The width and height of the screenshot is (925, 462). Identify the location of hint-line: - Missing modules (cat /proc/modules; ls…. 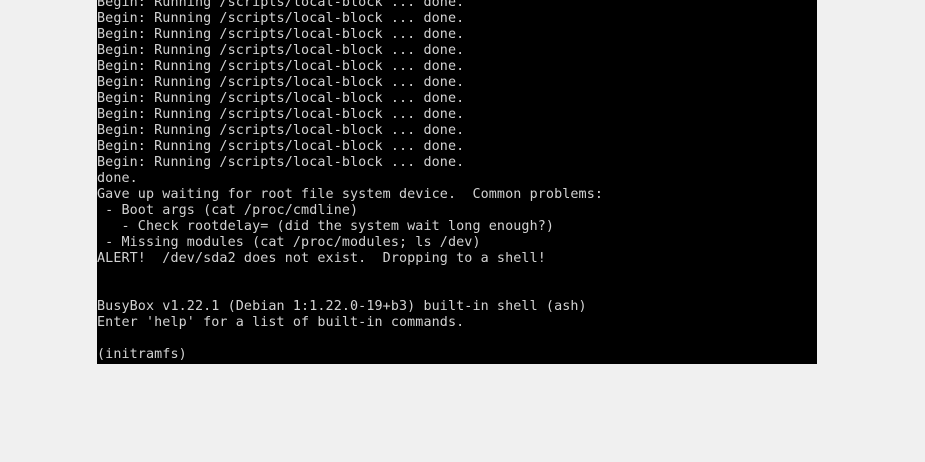
(289, 242).